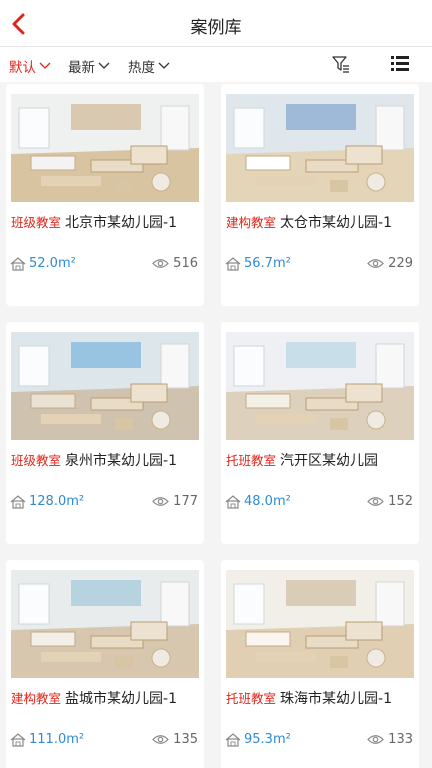  I want to click on case-views: 229, so click(390, 263).